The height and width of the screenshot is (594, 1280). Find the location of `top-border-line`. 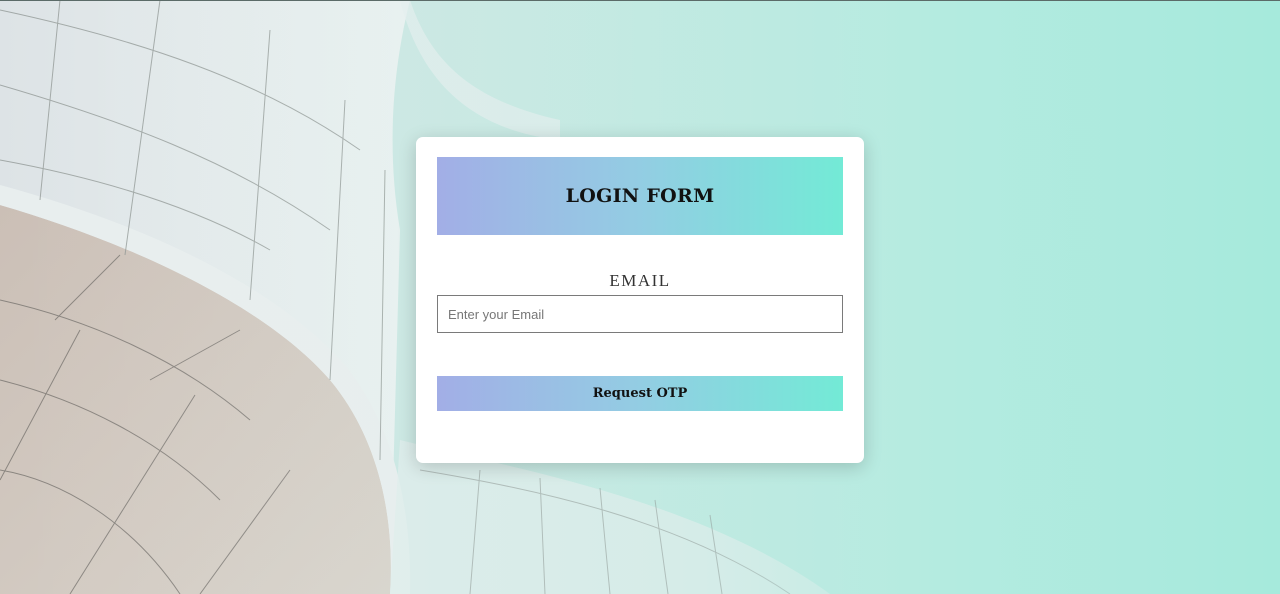

top-border-line is located at coordinates (640, 0).